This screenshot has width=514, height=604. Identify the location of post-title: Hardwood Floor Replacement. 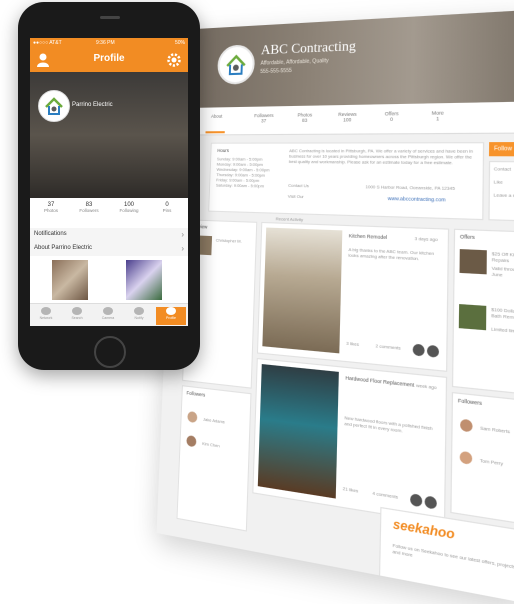
(380, 381).